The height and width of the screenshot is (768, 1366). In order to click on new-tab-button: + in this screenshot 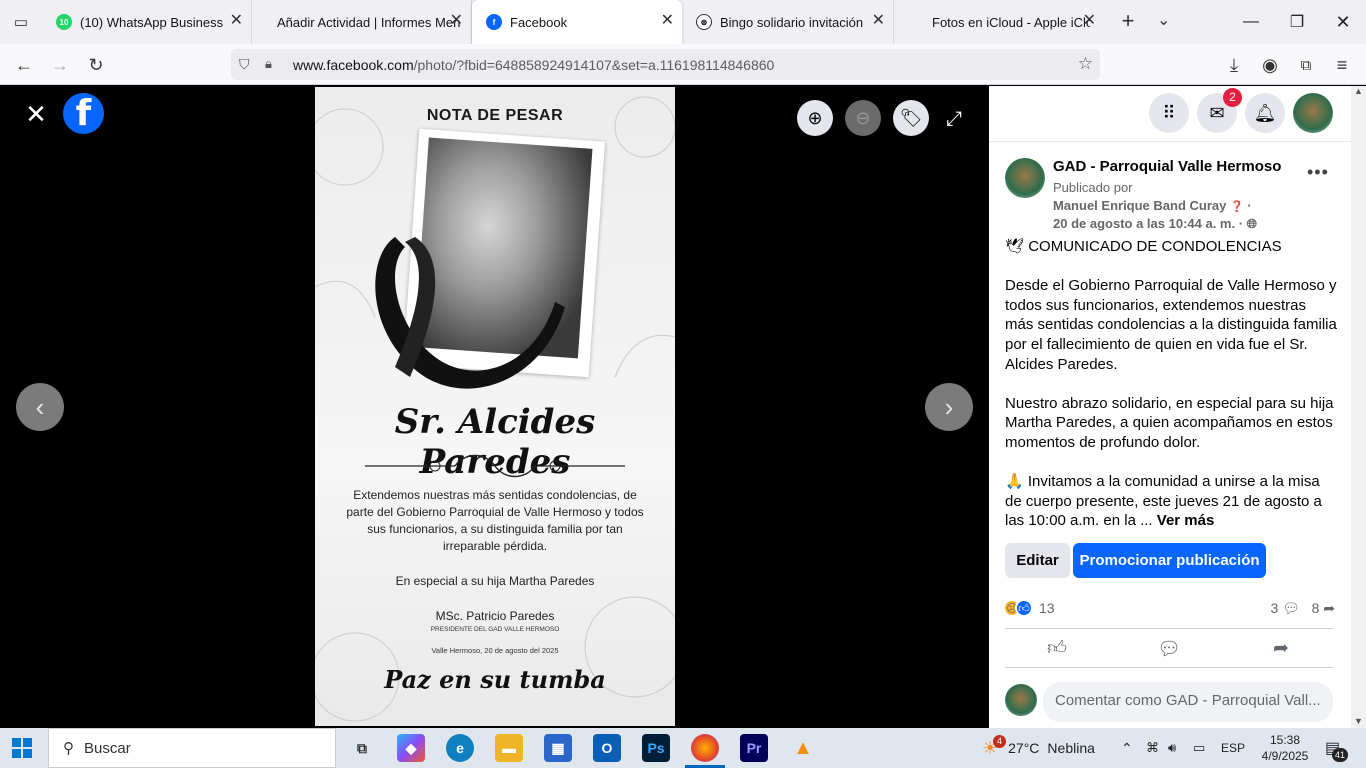, I will do `click(1128, 22)`.